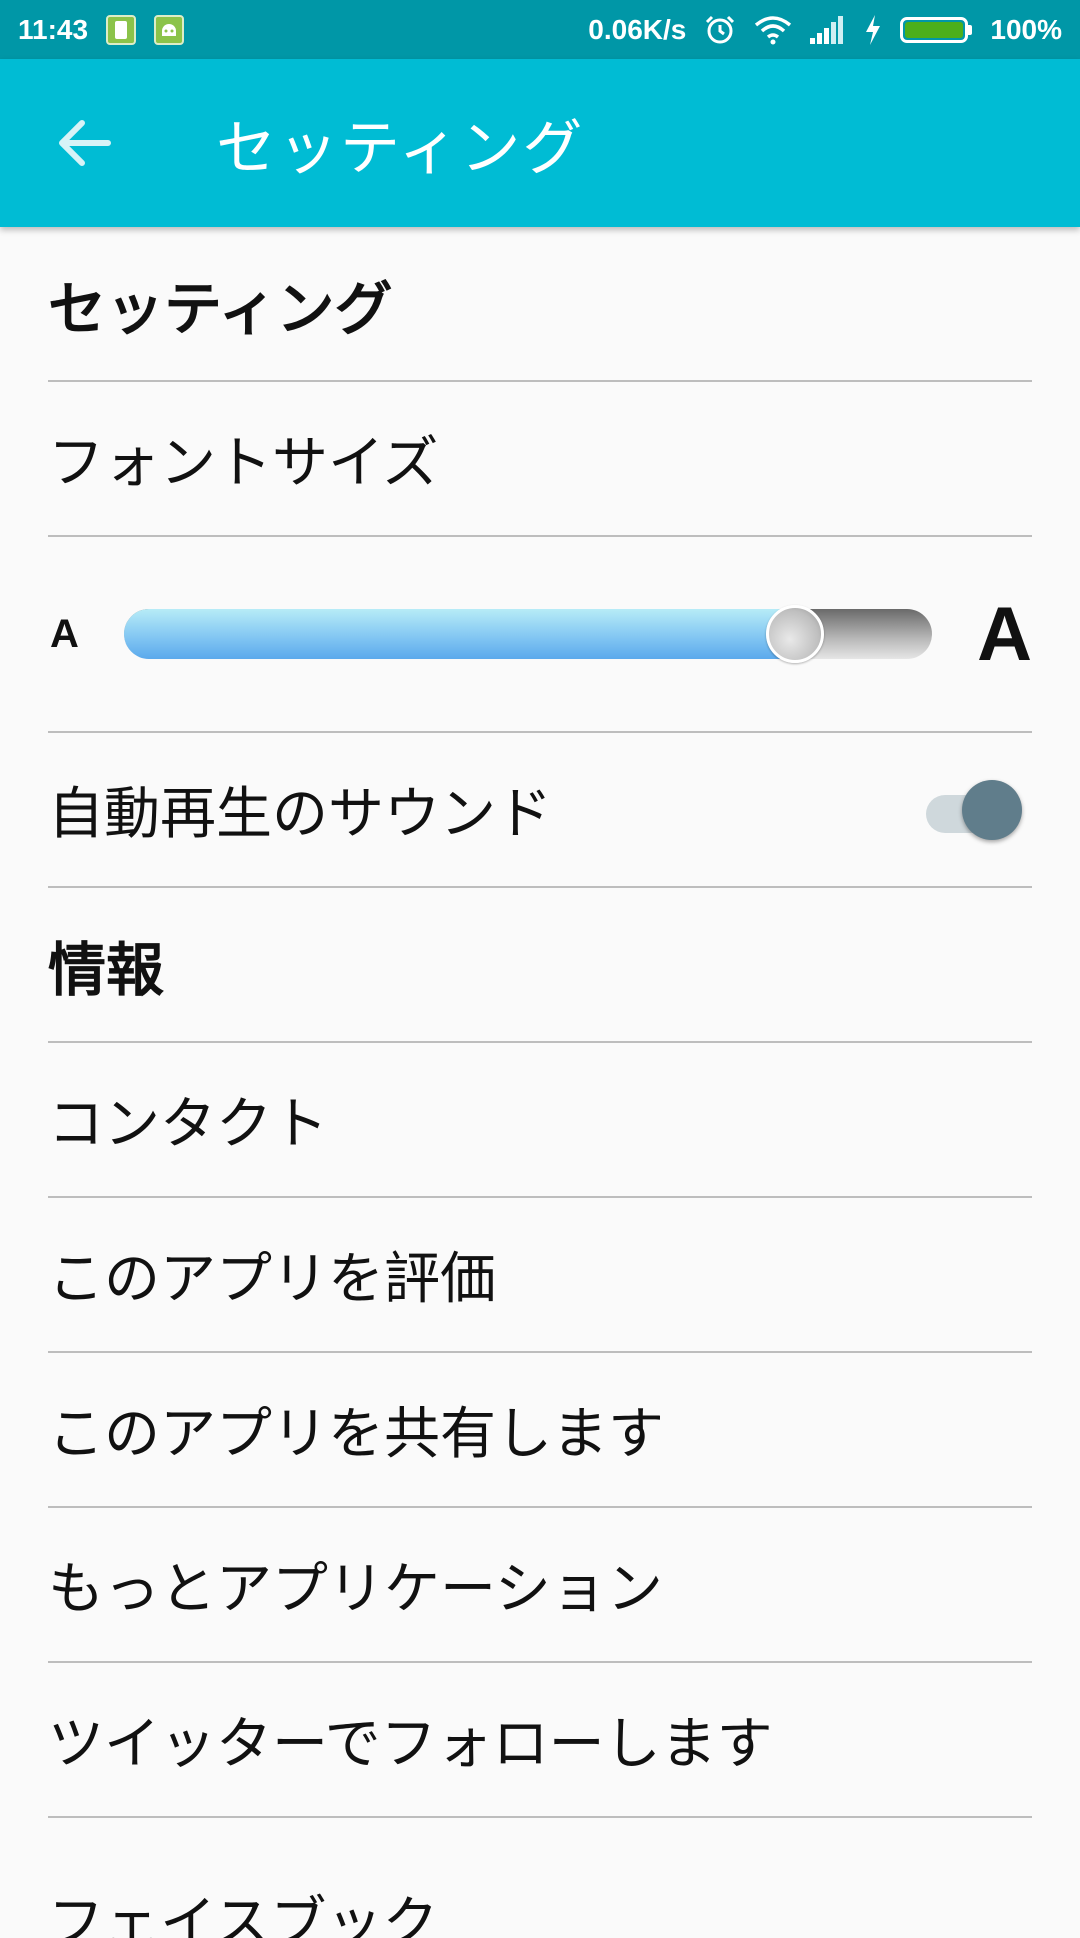  Describe the element at coordinates (272, 1279) in the screenshot. I see `rate-app-label: このアプリを評価` at that location.